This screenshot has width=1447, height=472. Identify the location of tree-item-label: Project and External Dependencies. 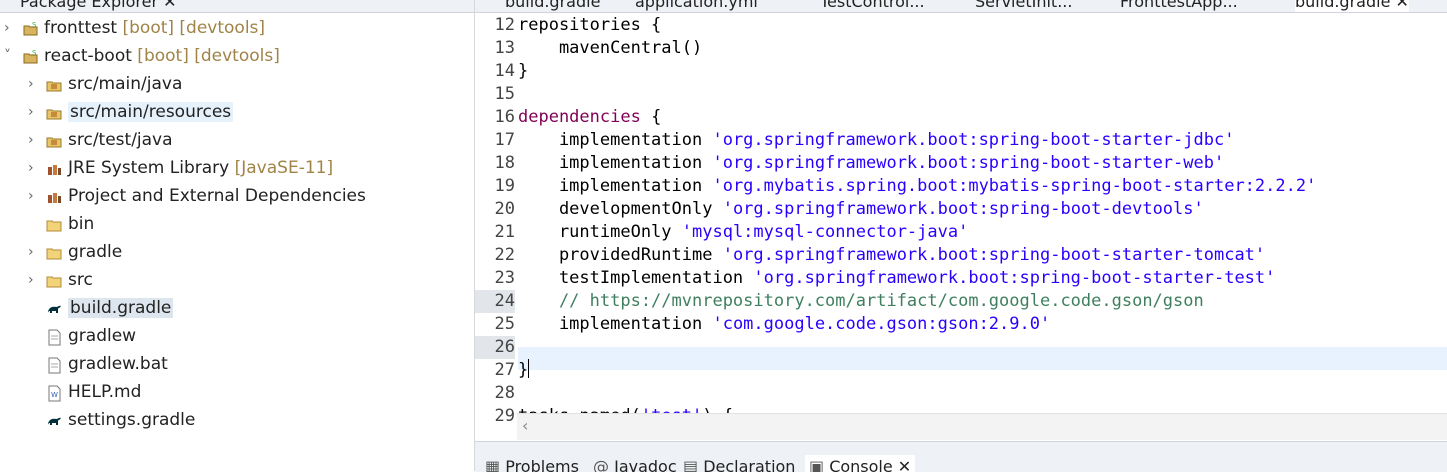
(217, 196).